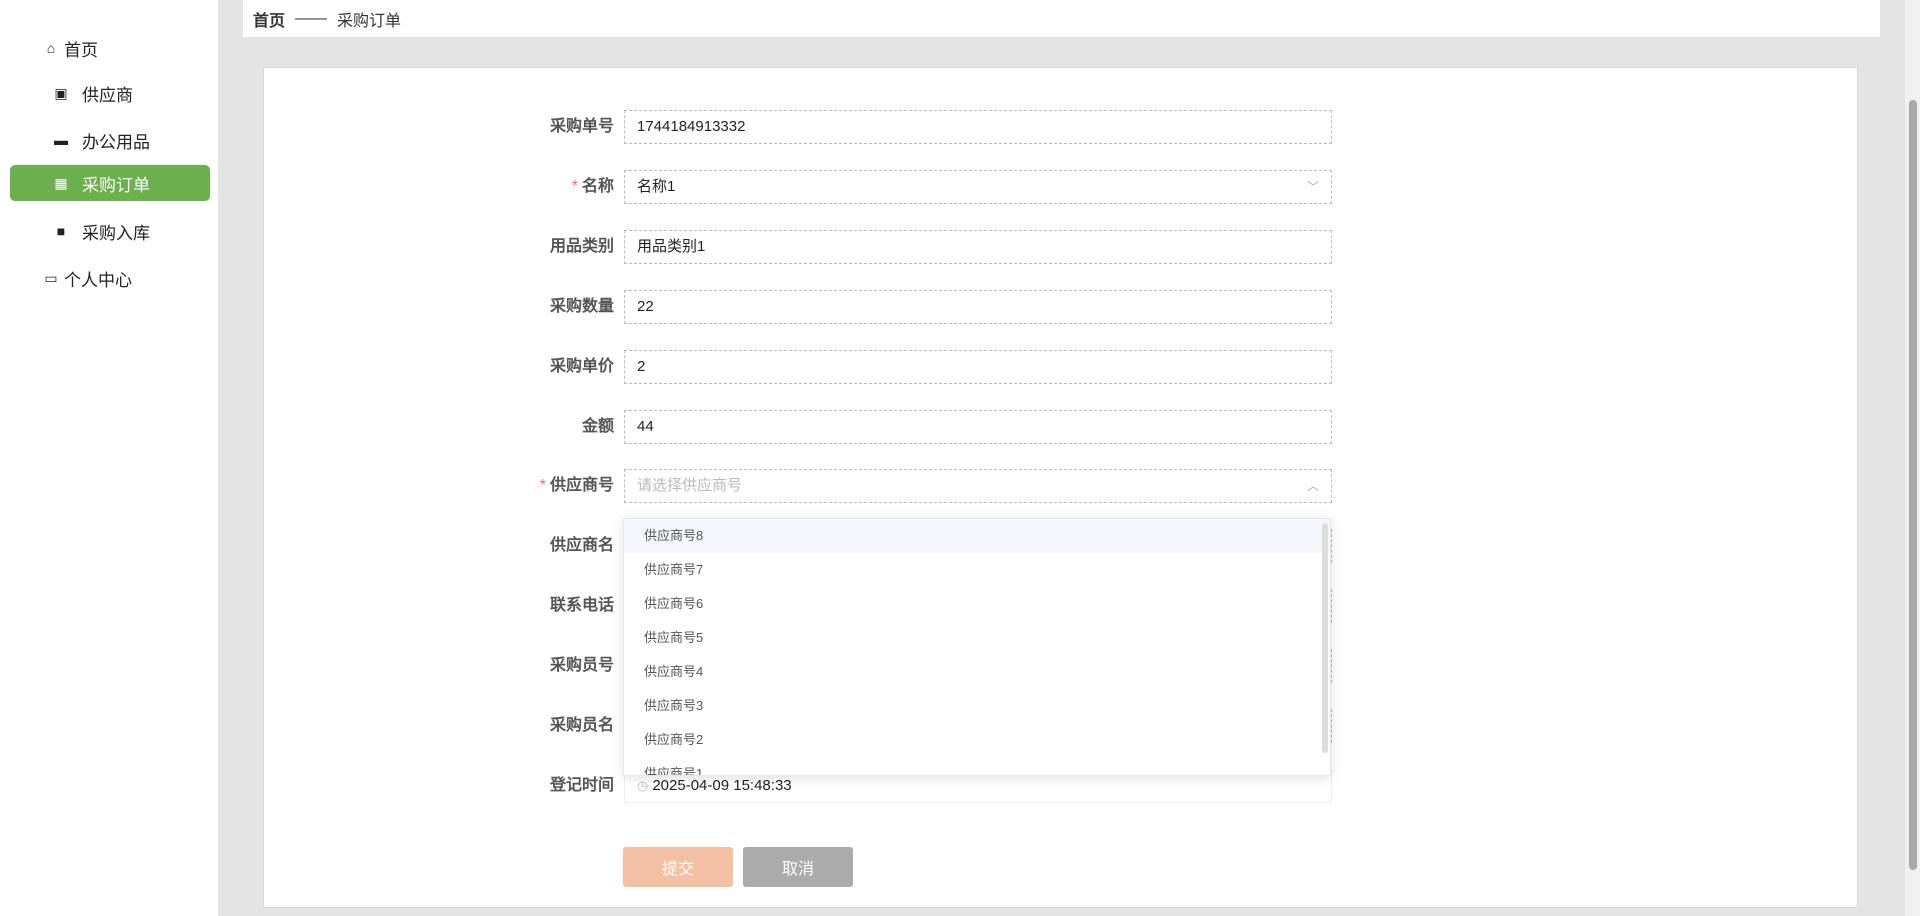 The image size is (1920, 916). What do you see at coordinates (581, 246) in the screenshot?
I see `field-label: 用品类别` at bounding box center [581, 246].